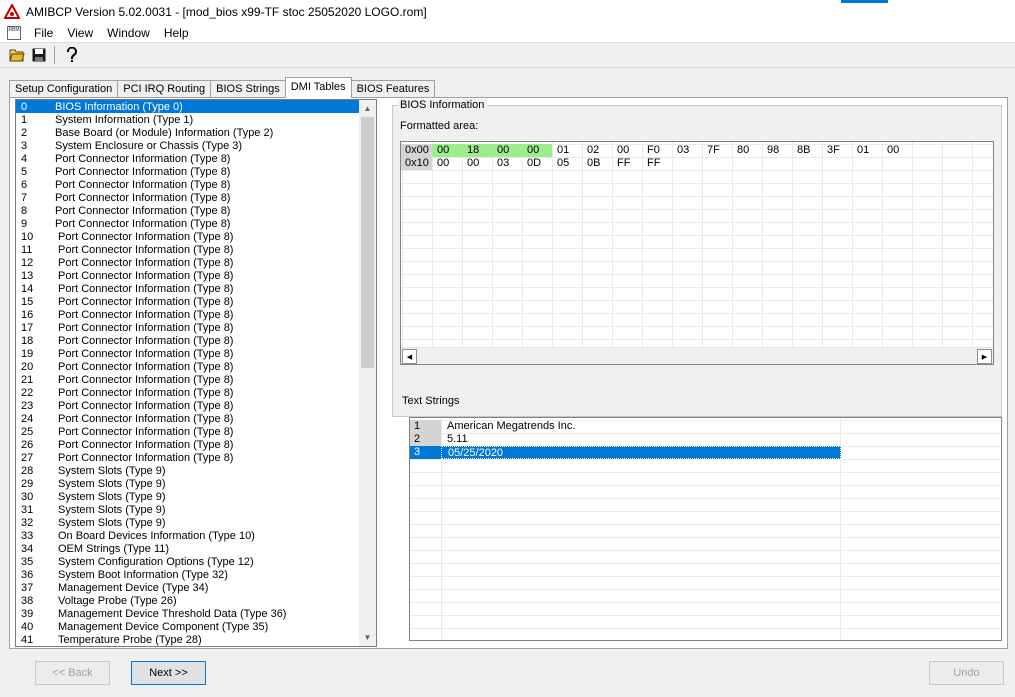 This screenshot has width=1015, height=697. Describe the element at coordinates (188, 600) in the screenshot. I see `list-item: 38 Voltage Probe (Type 26)` at that location.